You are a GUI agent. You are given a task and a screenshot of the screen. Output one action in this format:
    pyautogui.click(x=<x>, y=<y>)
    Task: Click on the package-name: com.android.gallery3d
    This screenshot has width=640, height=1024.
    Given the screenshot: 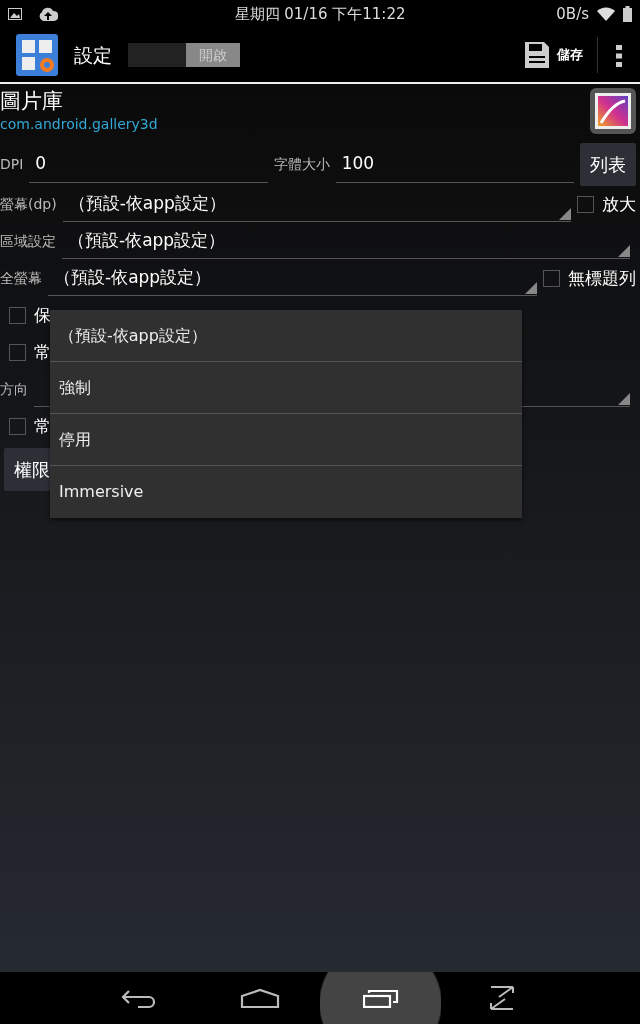 What is the action you would take?
    pyautogui.click(x=79, y=124)
    